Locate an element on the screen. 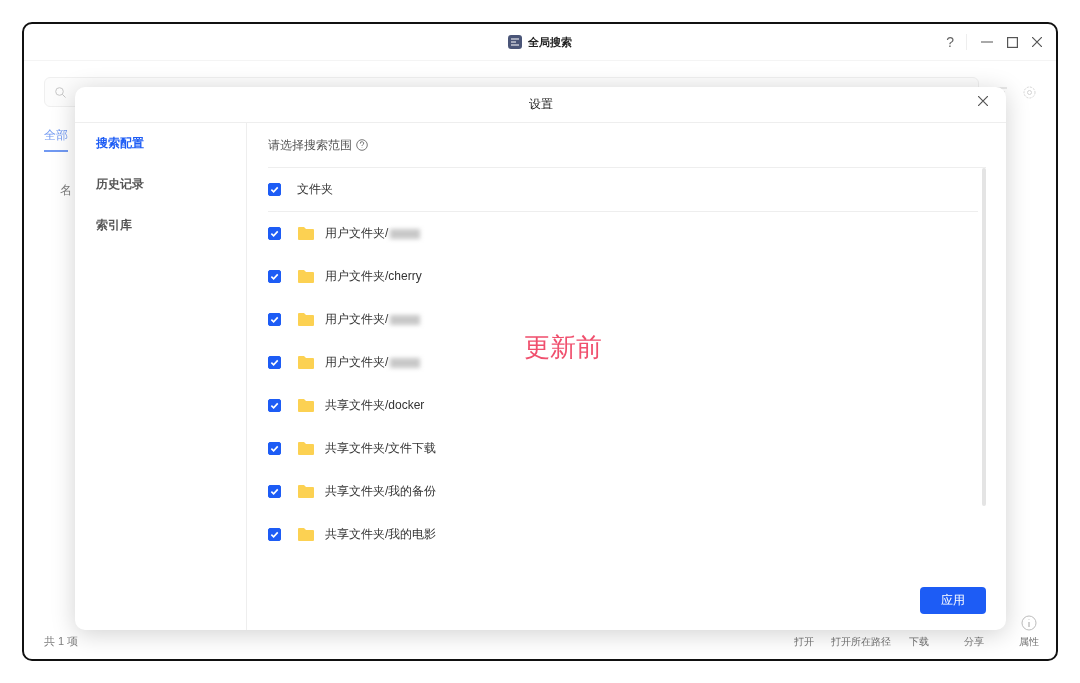 This screenshot has width=1080, height=683. nav-item: 历史记录 is located at coordinates (171, 184).